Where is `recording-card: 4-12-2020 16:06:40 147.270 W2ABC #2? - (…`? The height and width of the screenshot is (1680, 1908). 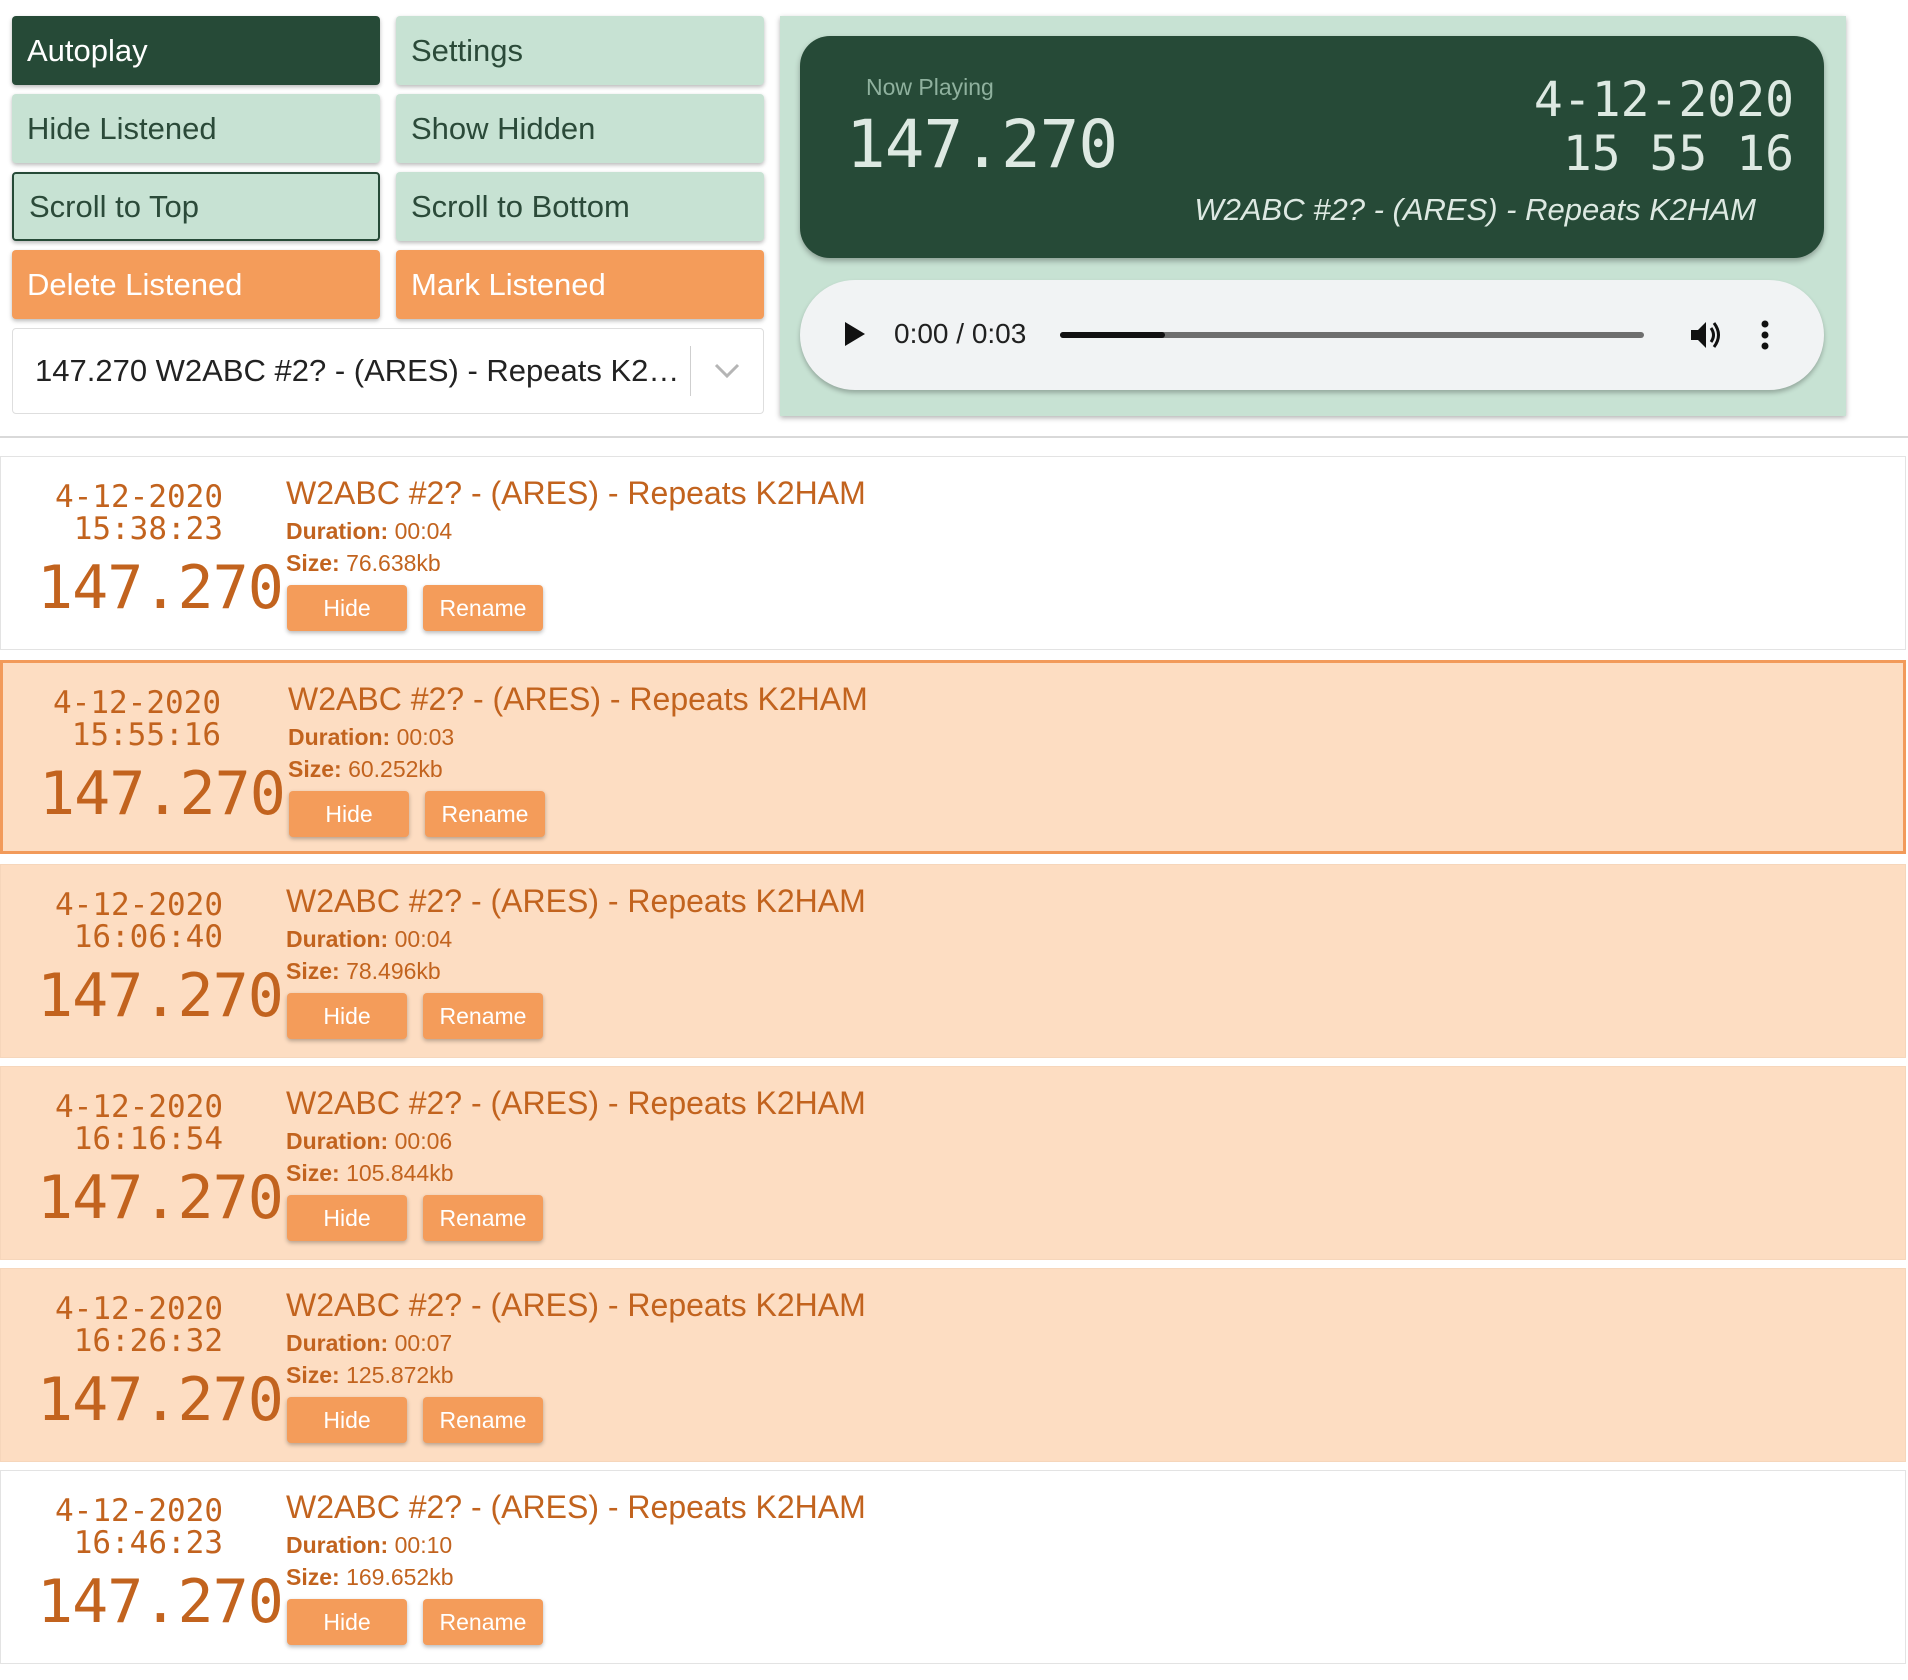 recording-card: 4-12-2020 16:06:40 147.270 W2ABC #2? - (… is located at coordinates (953, 961).